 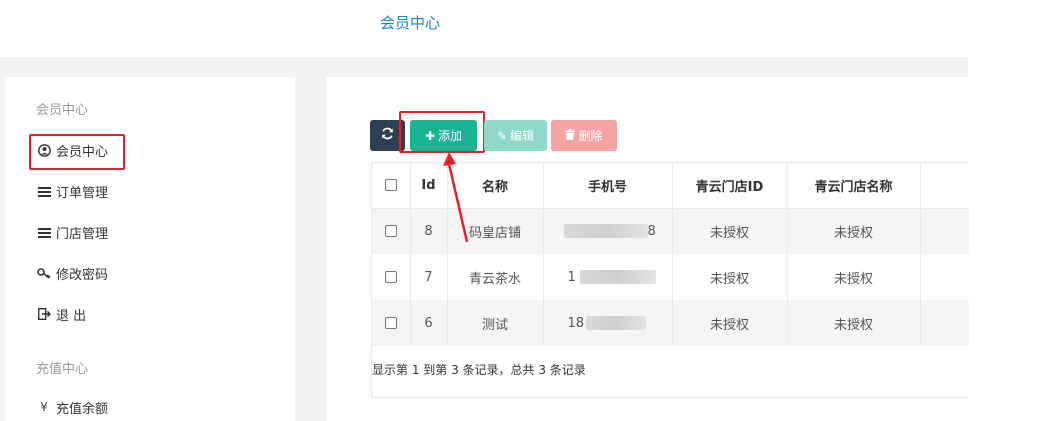 What do you see at coordinates (495, 277) in the screenshot?
I see `cell-name: 青云茶水` at bounding box center [495, 277].